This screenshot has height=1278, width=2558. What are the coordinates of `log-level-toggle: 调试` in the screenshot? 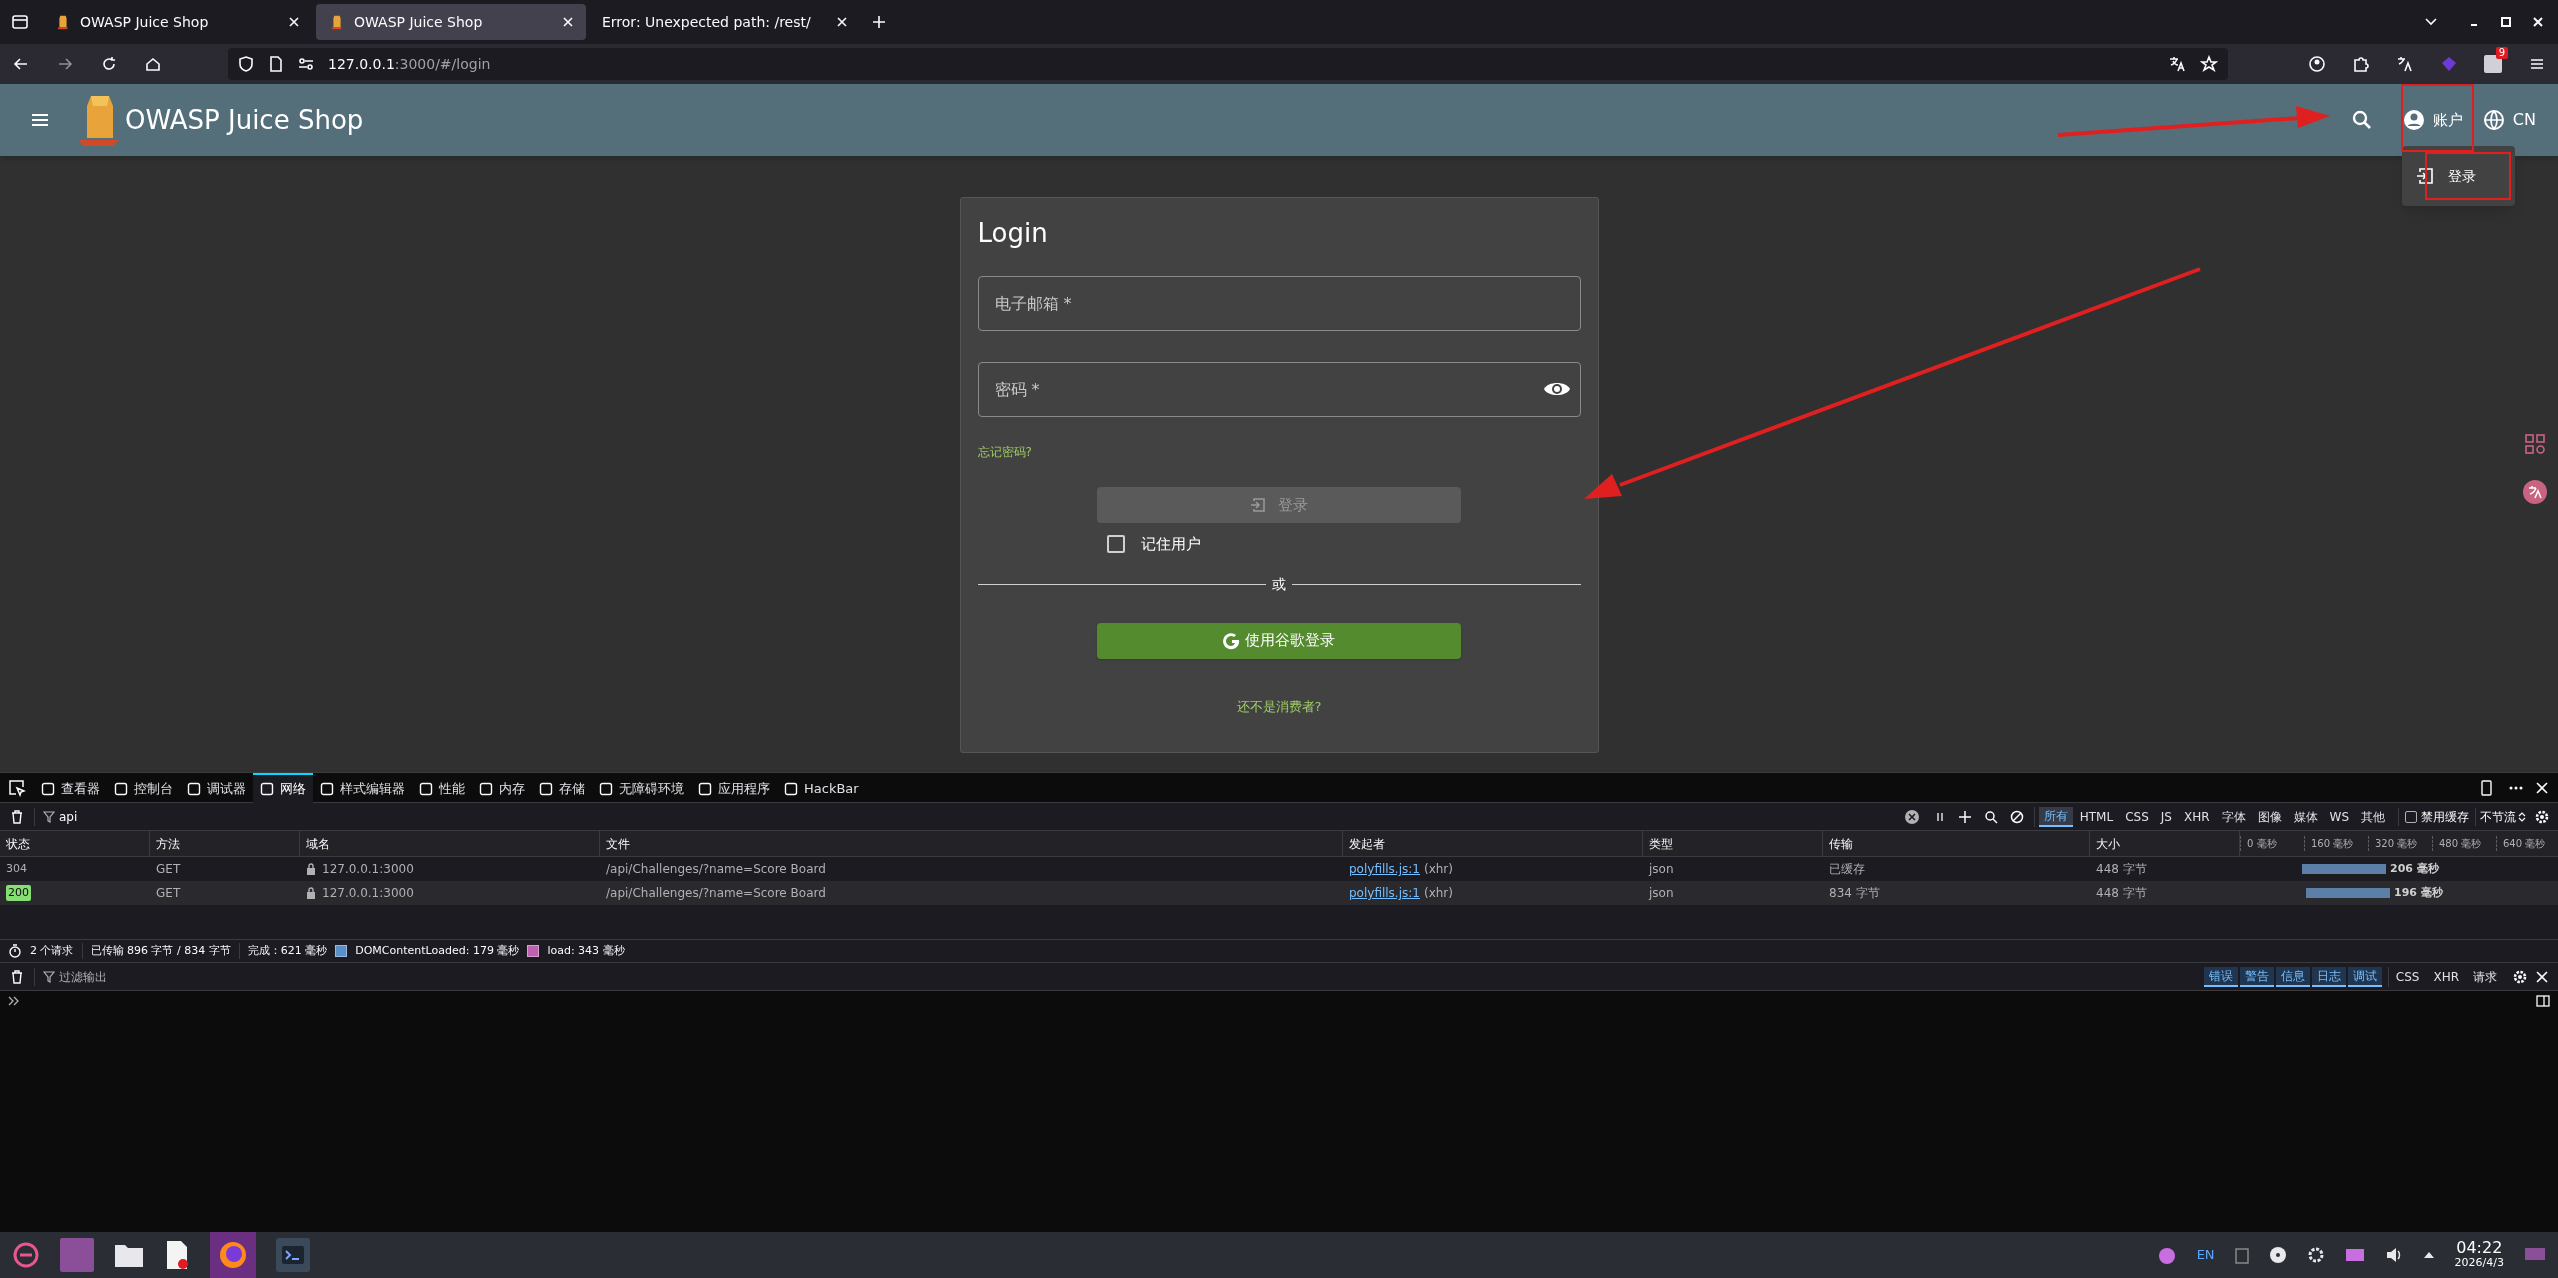 It's located at (2364, 976).